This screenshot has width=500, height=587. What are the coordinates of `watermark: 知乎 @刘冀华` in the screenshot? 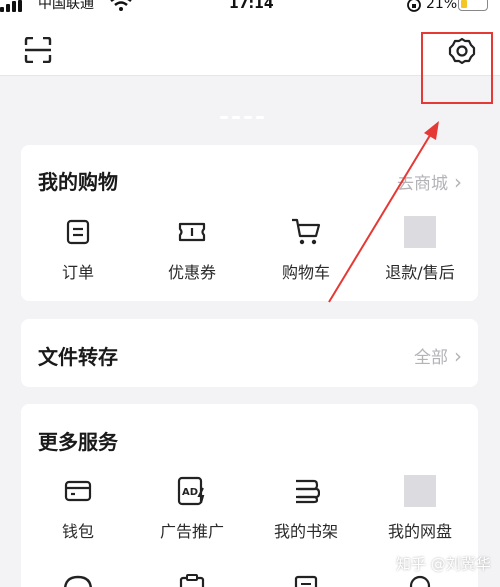 It's located at (443, 563).